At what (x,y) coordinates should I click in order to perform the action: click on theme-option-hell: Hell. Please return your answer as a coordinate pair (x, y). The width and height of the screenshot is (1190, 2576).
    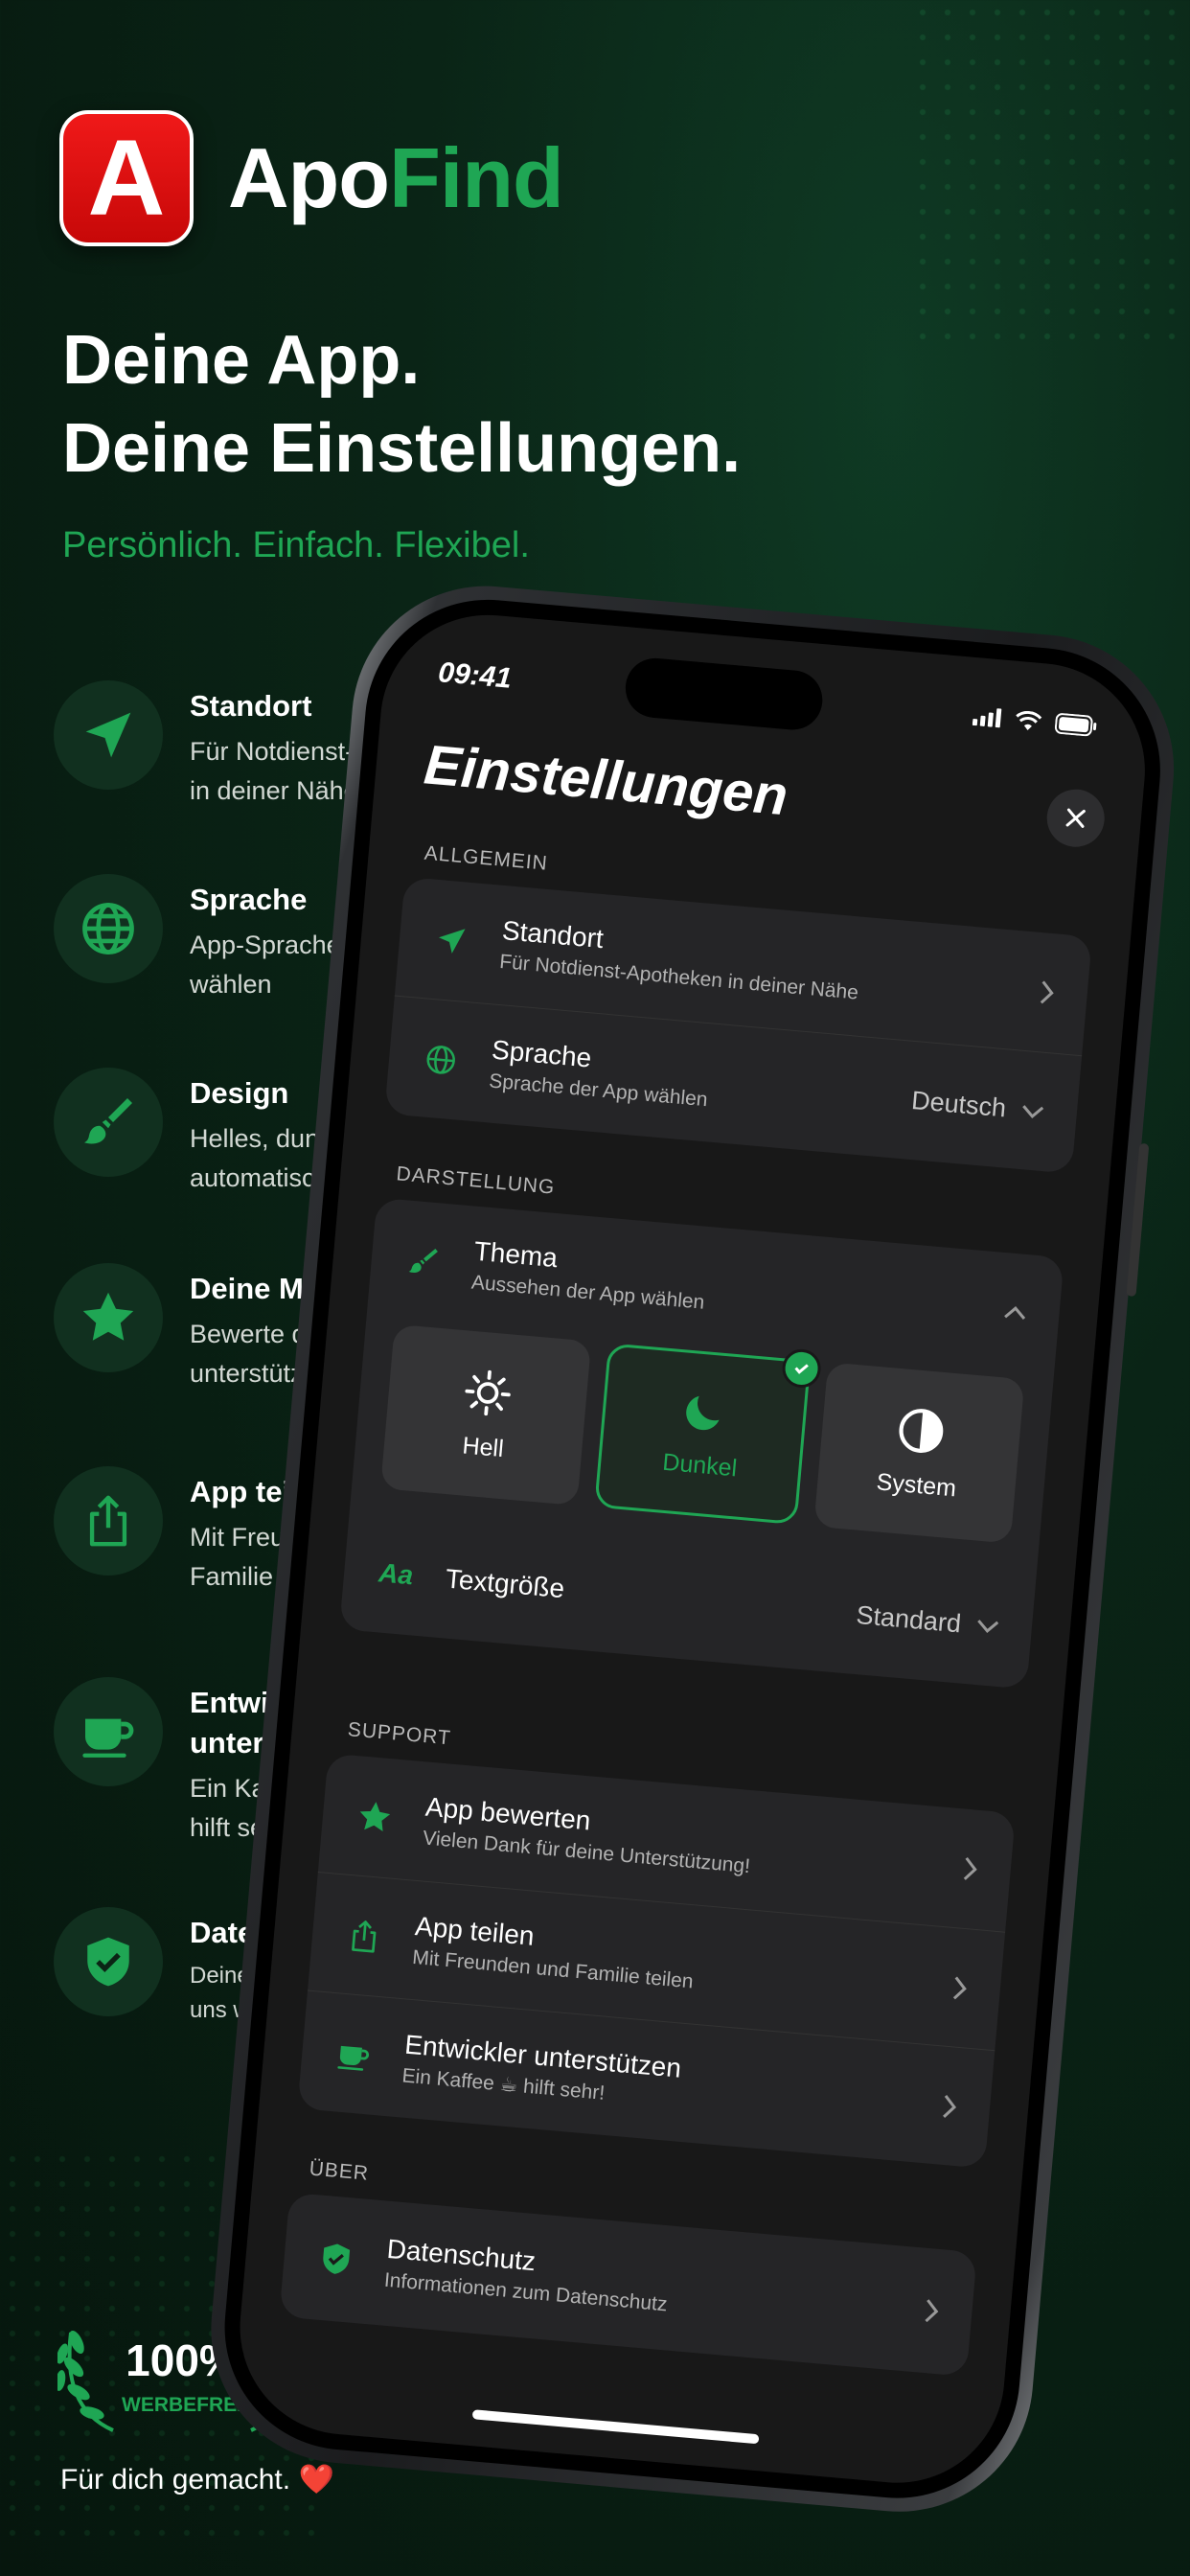
    Looking at the image, I should click on (486, 1414).